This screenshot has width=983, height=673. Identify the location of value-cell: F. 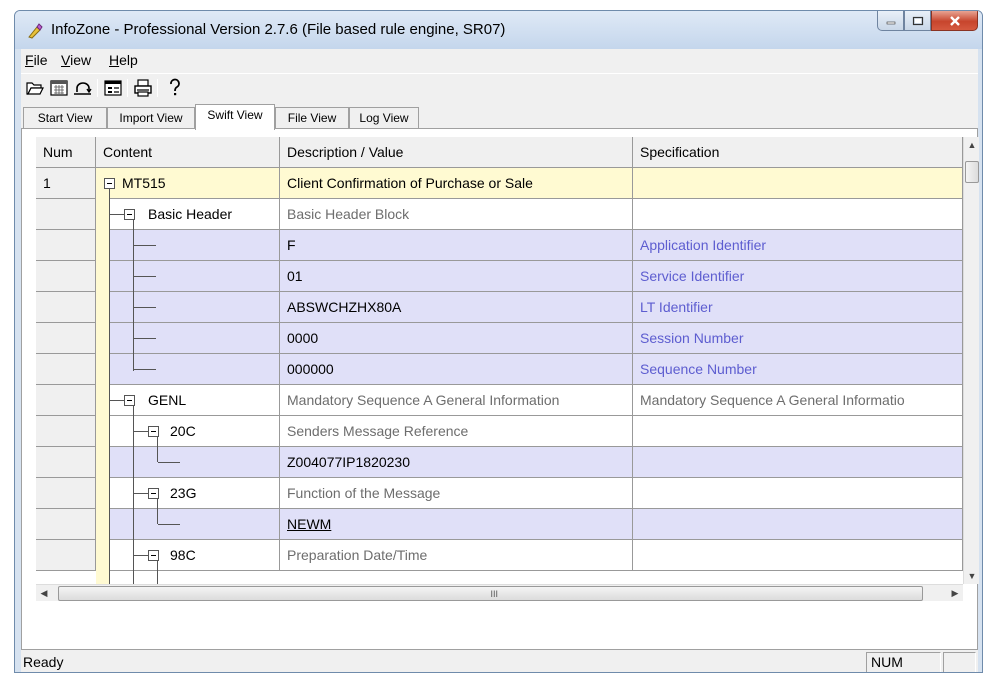
(456, 245).